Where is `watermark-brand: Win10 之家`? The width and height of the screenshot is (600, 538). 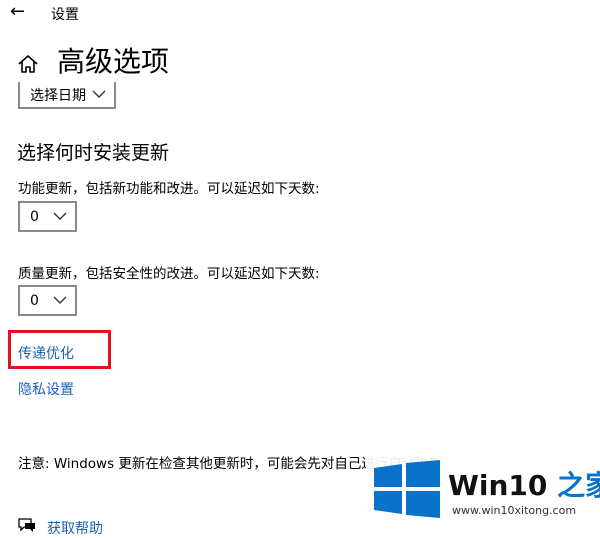
watermark-brand: Win10 之家 is located at coordinates (524, 484).